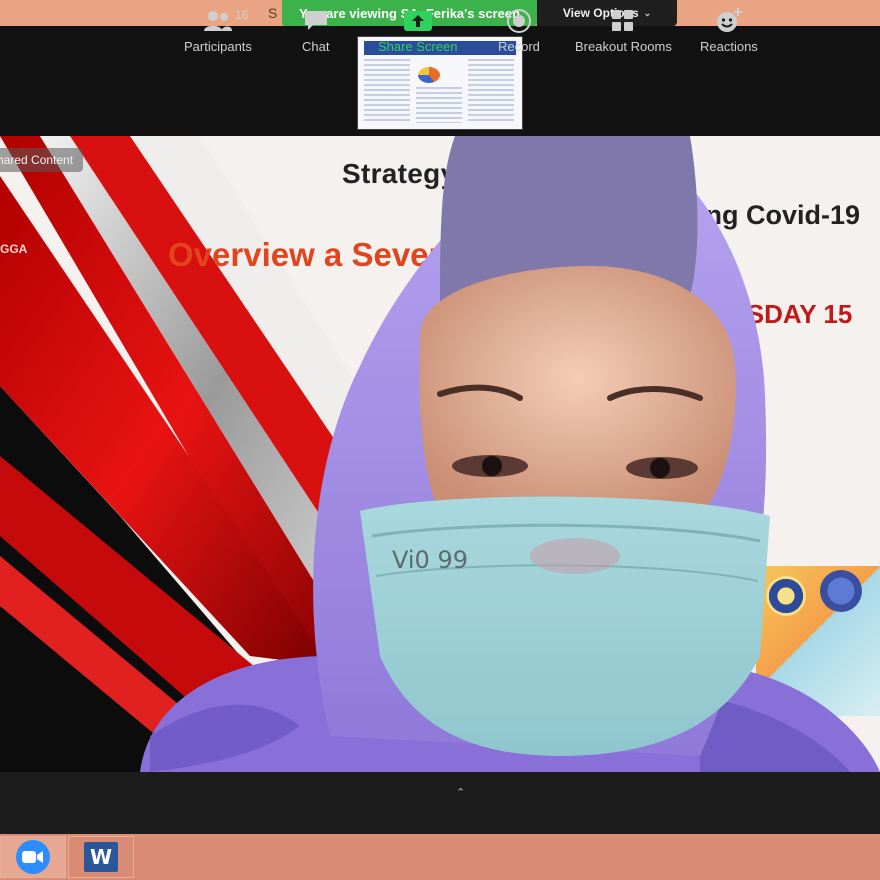 Image resolution: width=880 pixels, height=880 pixels. Describe the element at coordinates (241, 15) in the screenshot. I see `participants-count: 16` at that location.